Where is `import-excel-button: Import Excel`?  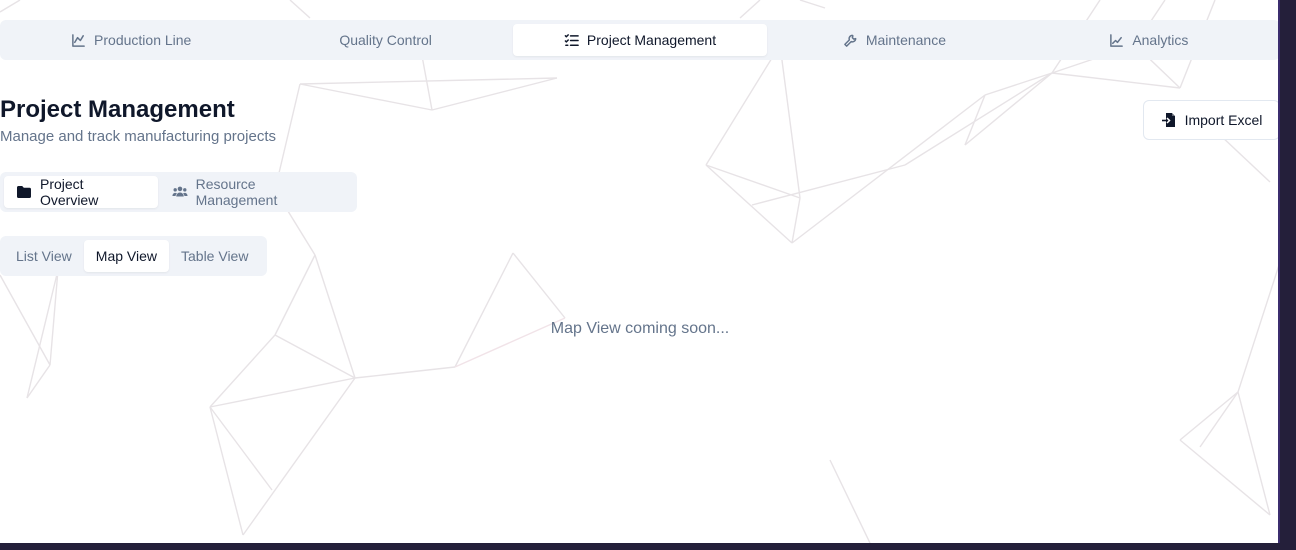
import-excel-button: Import Excel is located at coordinates (1210, 120).